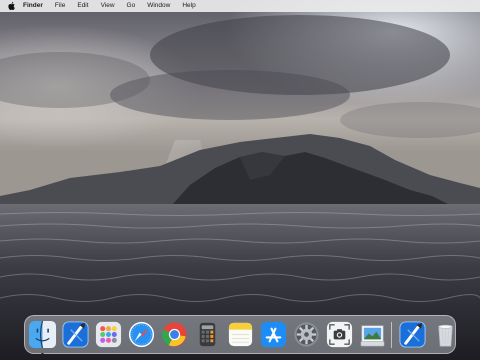  What do you see at coordinates (391, 334) in the screenshot?
I see `dock-separator` at bounding box center [391, 334].